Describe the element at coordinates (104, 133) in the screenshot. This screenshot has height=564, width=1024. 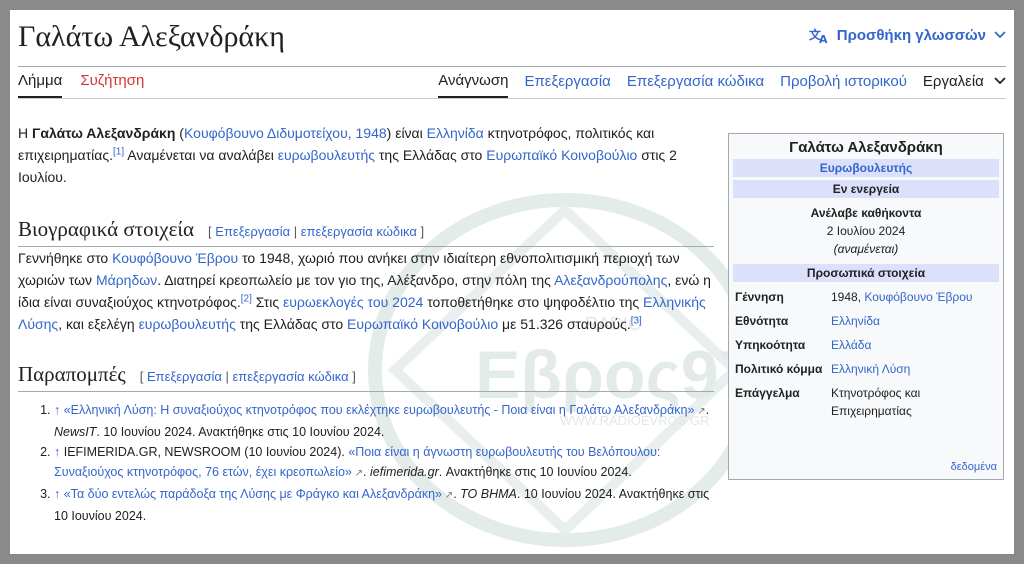
I see `subject-name: Γαλάτω Αλεξανδράκη` at that location.